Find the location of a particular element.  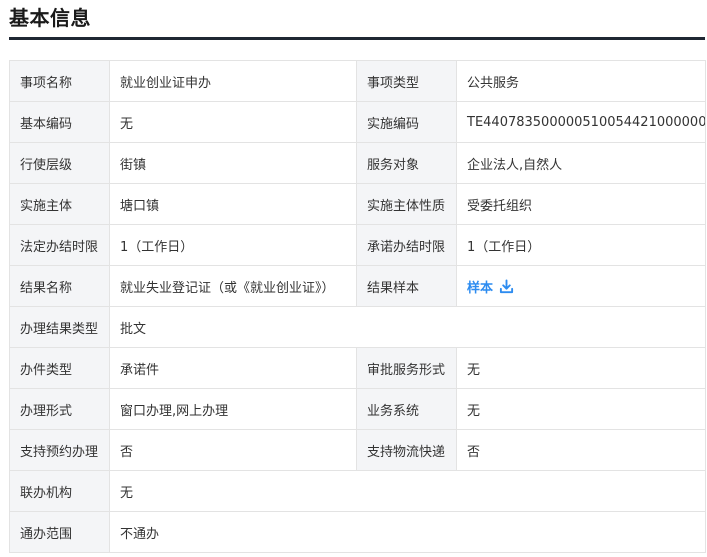

field-label: 实施主体性质 is located at coordinates (406, 204).